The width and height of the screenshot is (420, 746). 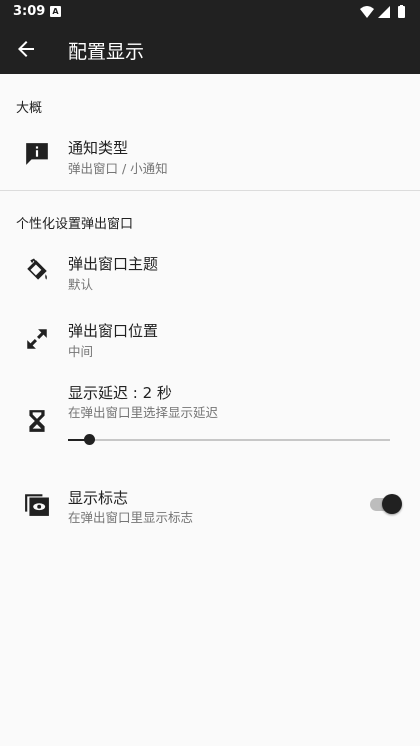 What do you see at coordinates (210, 49) in the screenshot?
I see `app-bar: 配置显示` at bounding box center [210, 49].